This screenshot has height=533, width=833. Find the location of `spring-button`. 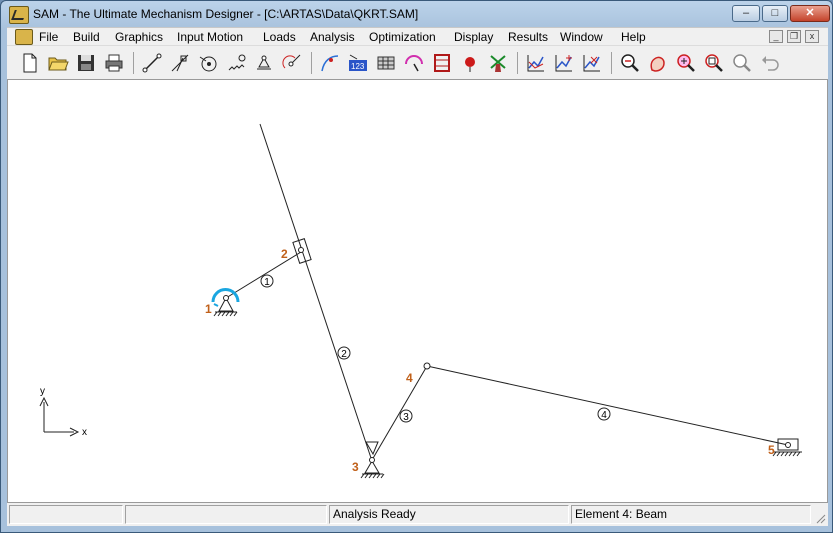

spring-button is located at coordinates (236, 63).